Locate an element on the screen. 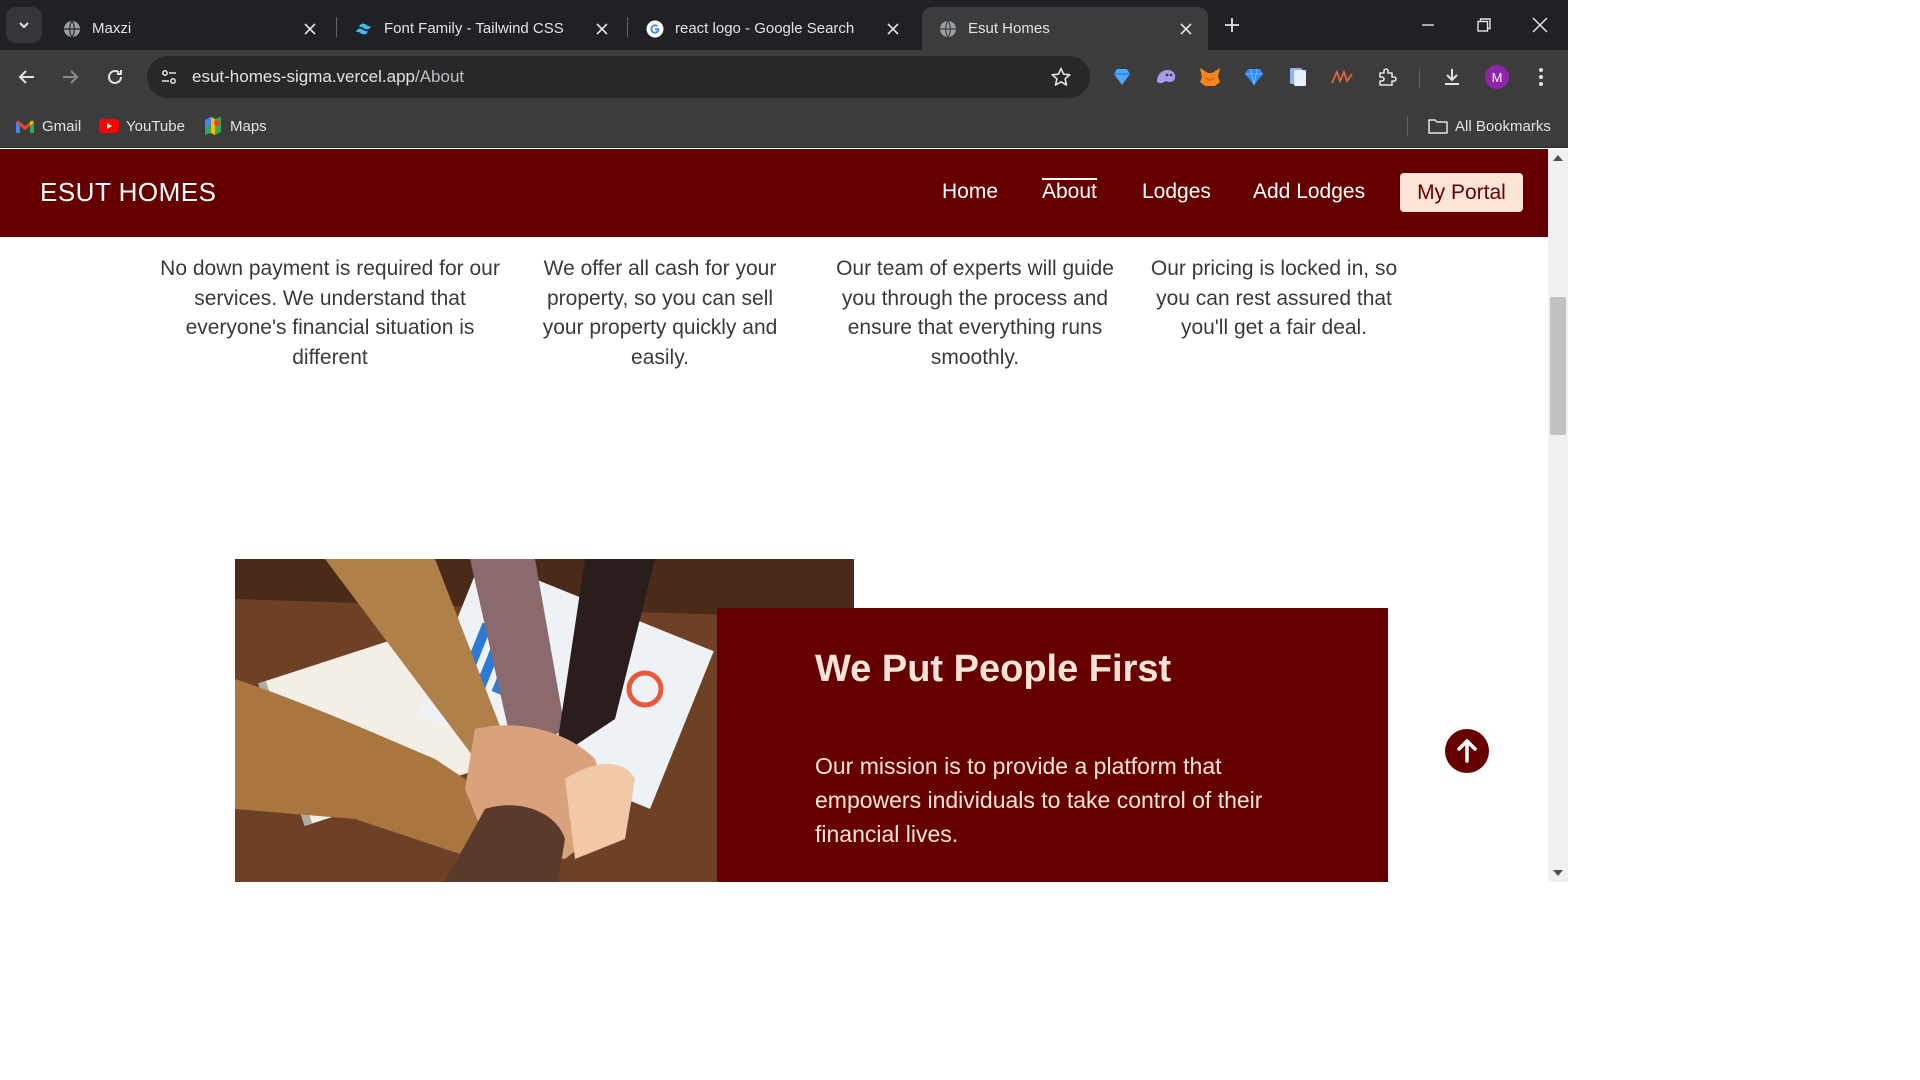 The height and width of the screenshot is (1080, 1920). restore-button is located at coordinates (1484, 25).